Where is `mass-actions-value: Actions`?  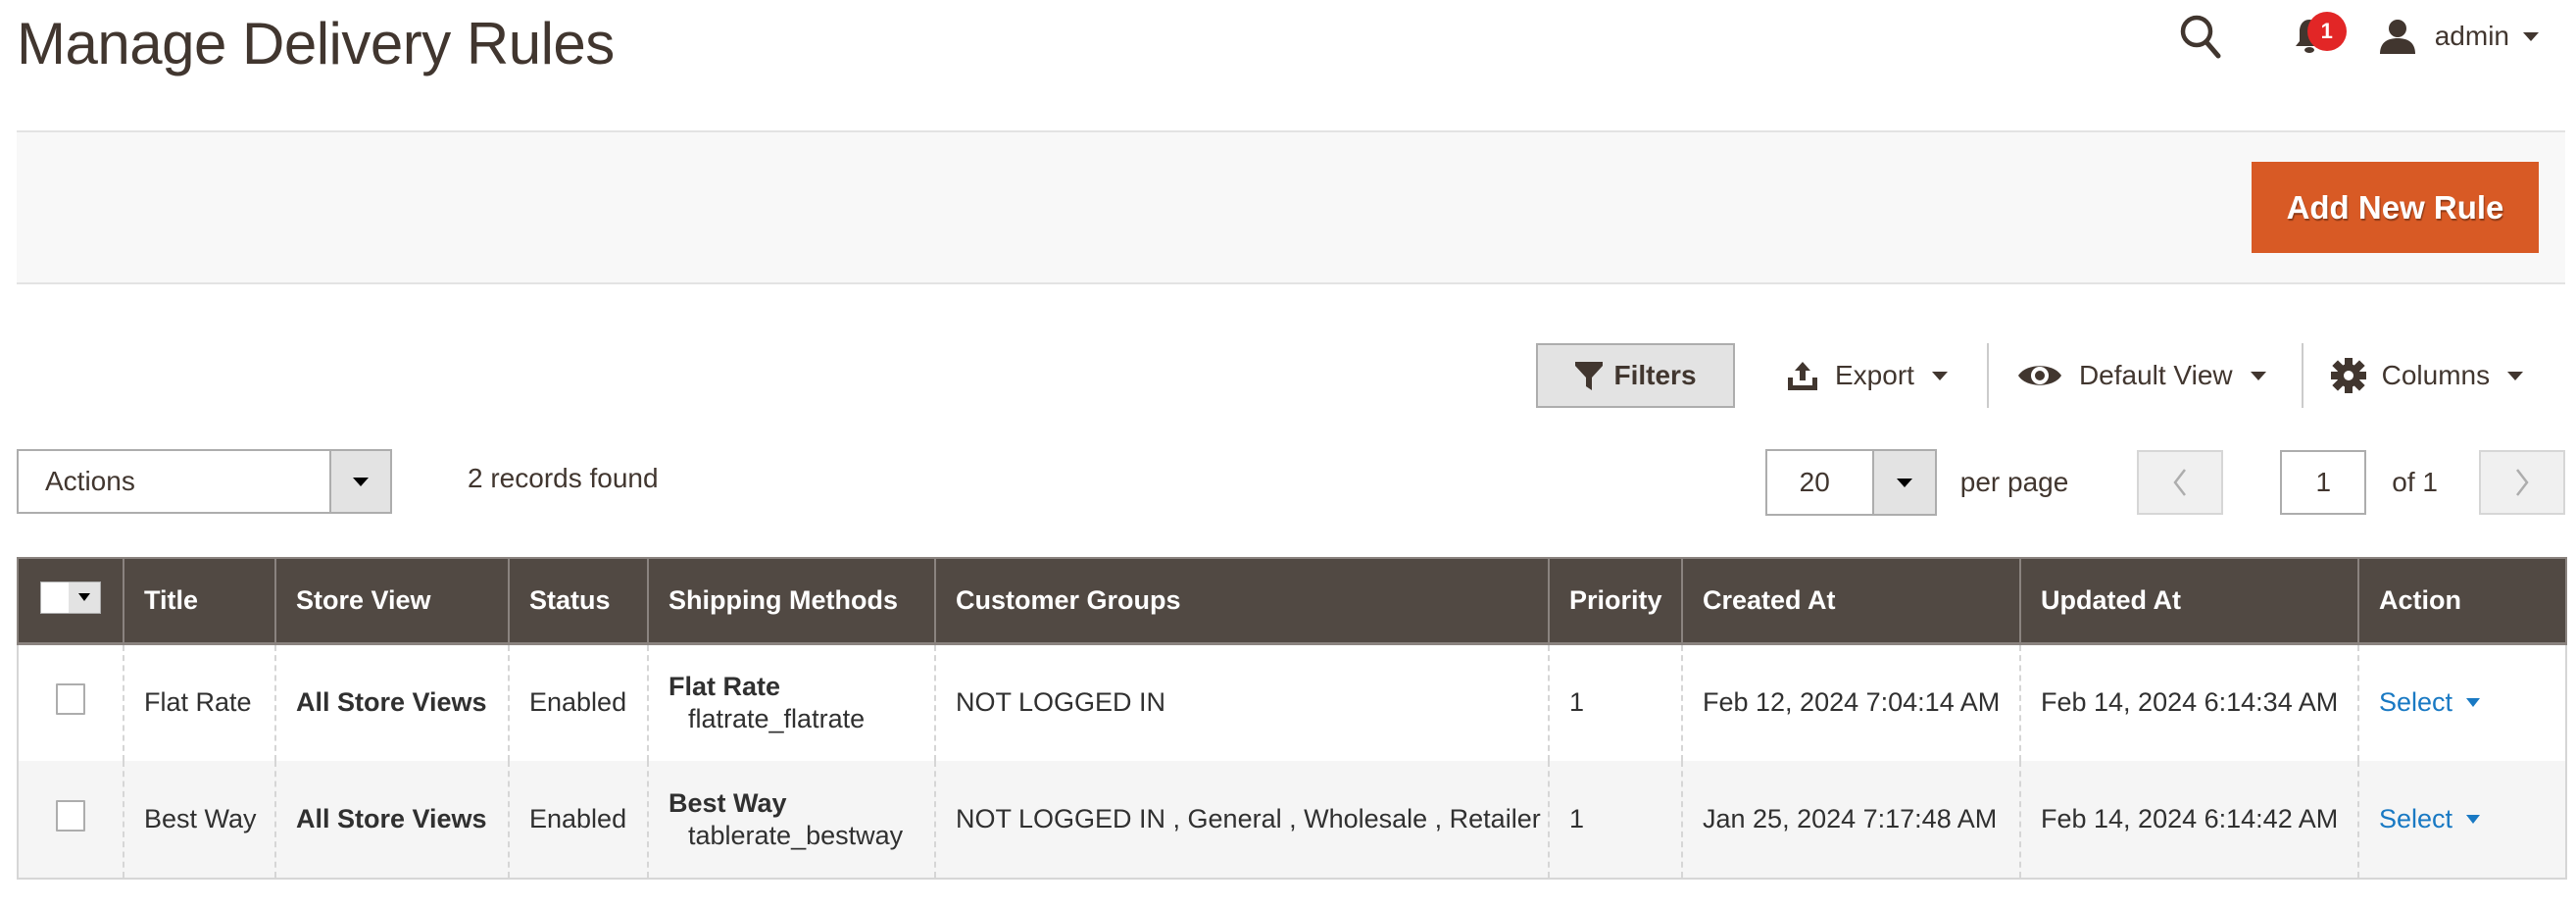
mass-actions-value: Actions is located at coordinates (90, 481).